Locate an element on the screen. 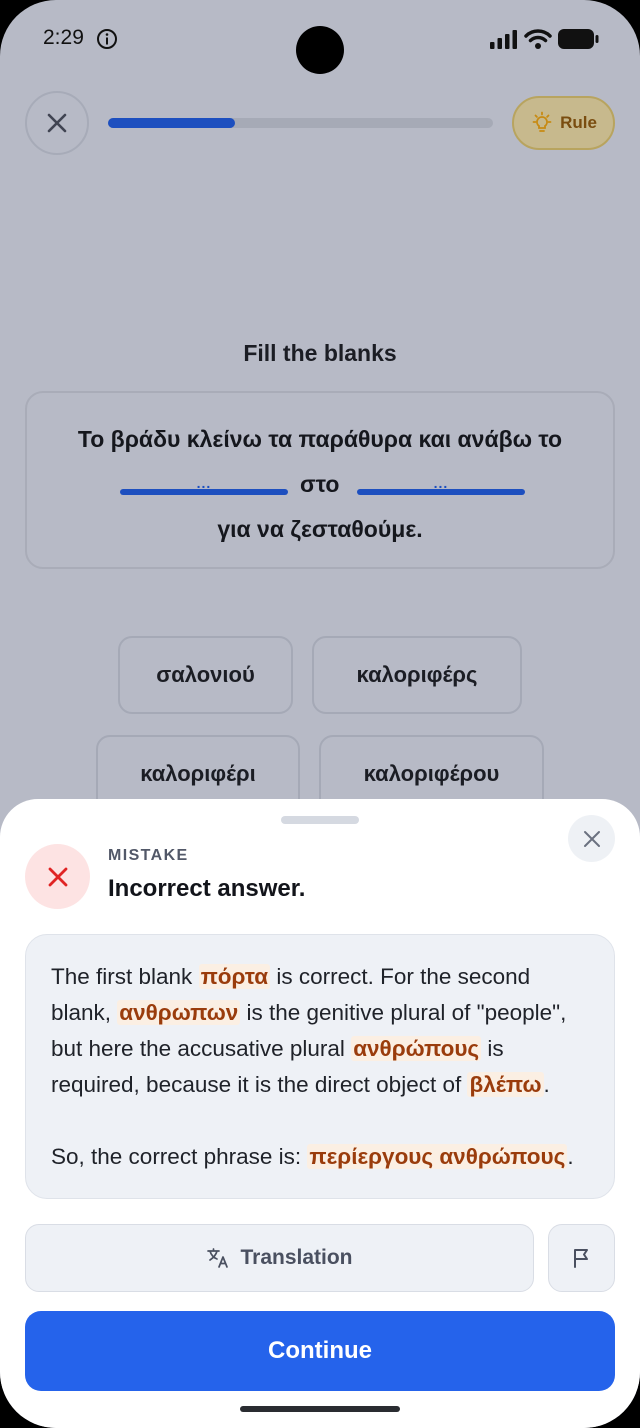  sheet-drag-handle is located at coordinates (320, 820).